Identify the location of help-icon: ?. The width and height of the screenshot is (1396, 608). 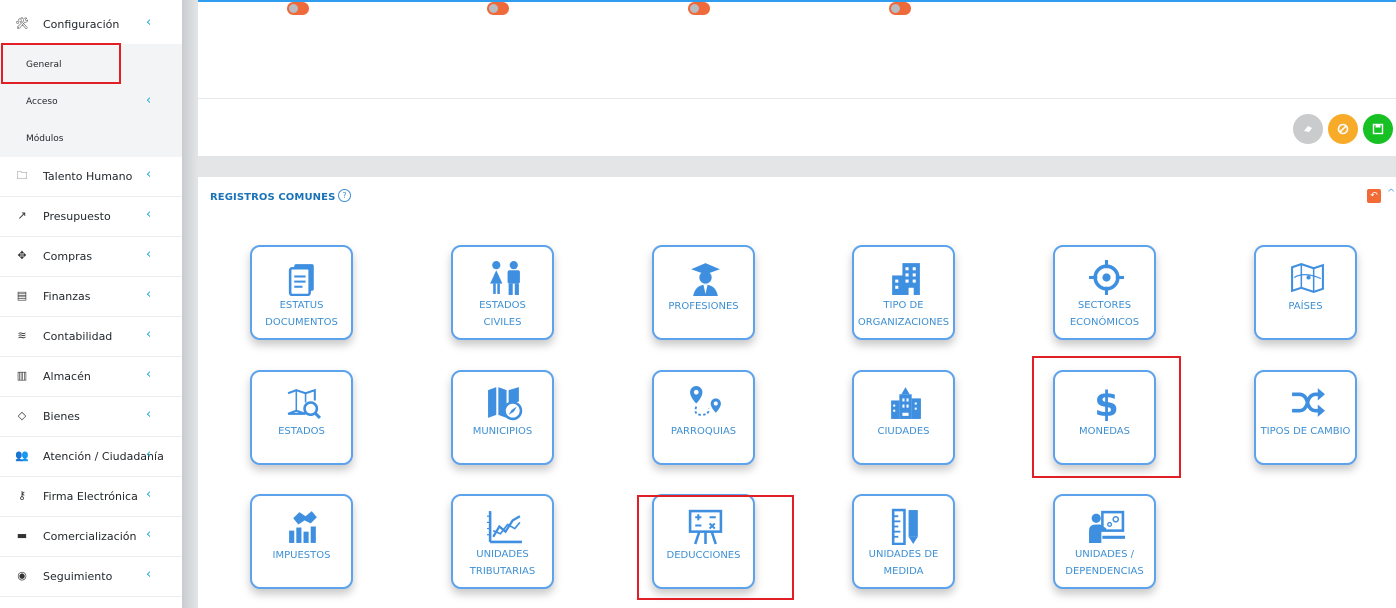
(344, 195).